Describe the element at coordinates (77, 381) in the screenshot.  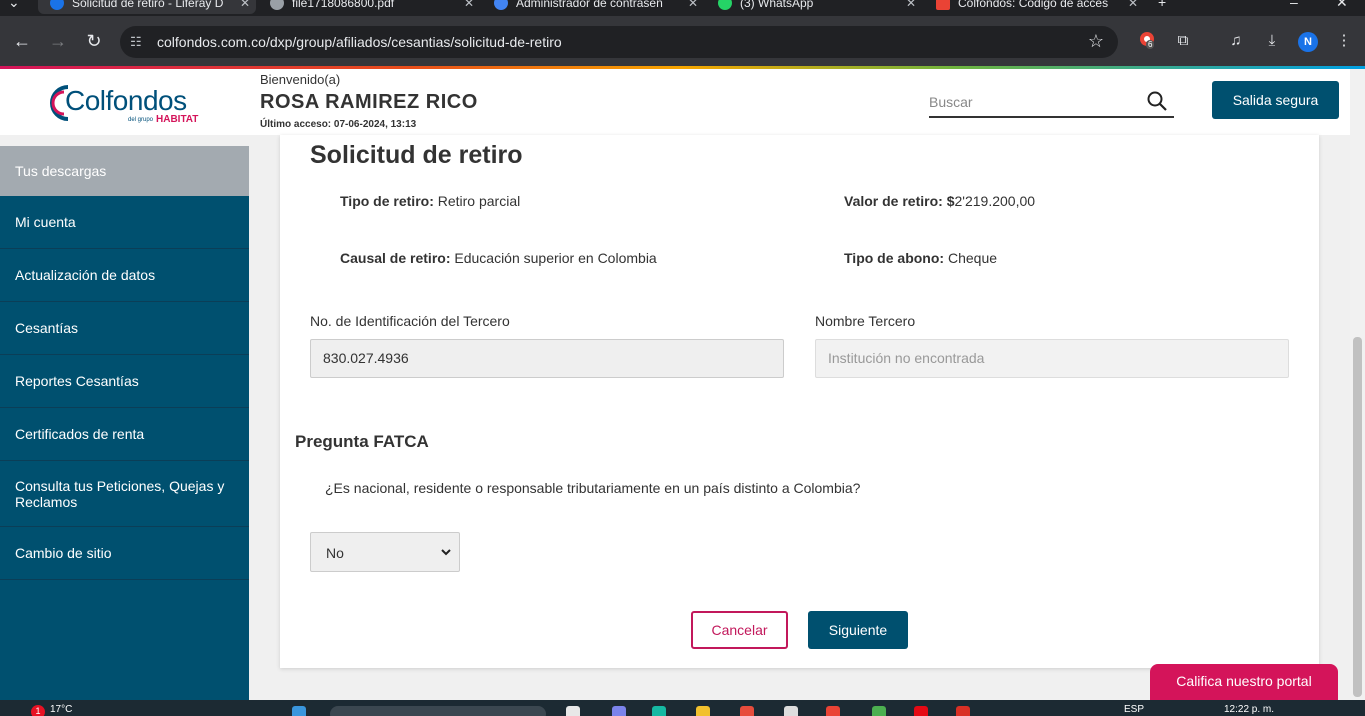
I see `sidebar-item-label: Reportes Cesantías` at that location.